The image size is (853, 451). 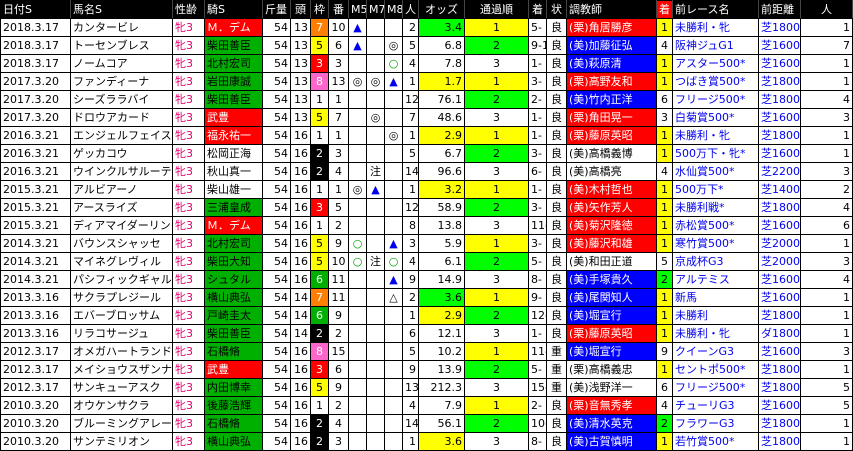 What do you see at coordinates (537, 171) in the screenshot?
I see `passing-order: 6- 6- 5` at bounding box center [537, 171].